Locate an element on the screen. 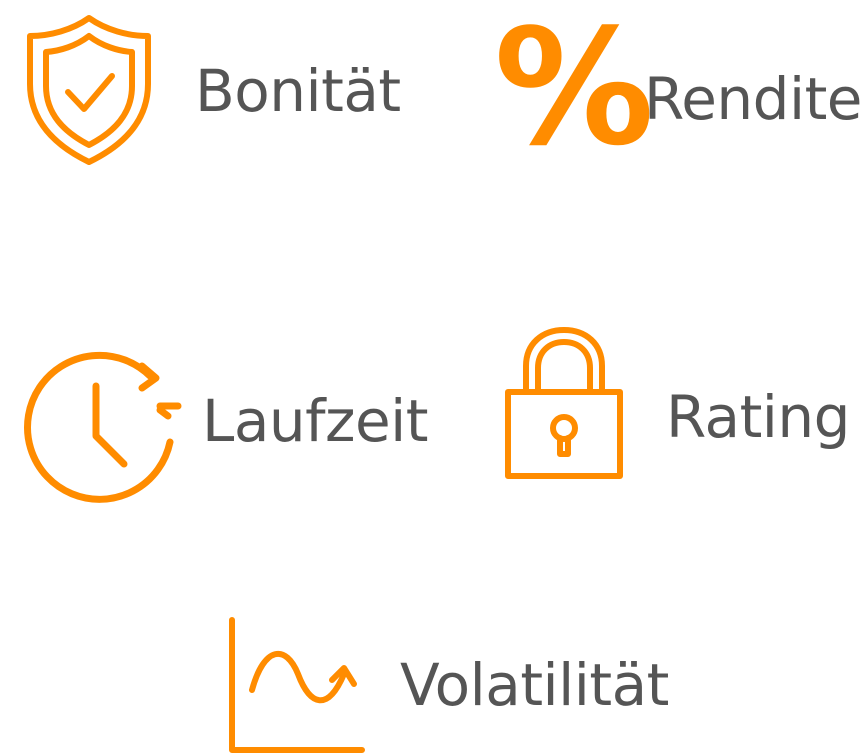 This screenshot has width=867, height=756. feature-rendite: % Rendite is located at coordinates (673, 90).